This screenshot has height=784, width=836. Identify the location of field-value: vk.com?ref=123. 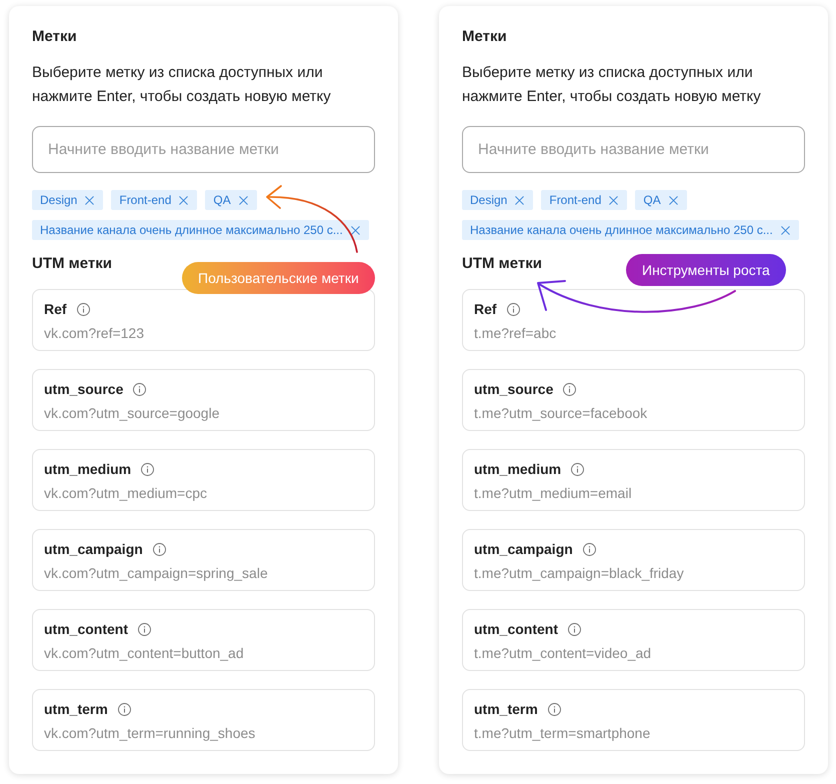
(94, 333).